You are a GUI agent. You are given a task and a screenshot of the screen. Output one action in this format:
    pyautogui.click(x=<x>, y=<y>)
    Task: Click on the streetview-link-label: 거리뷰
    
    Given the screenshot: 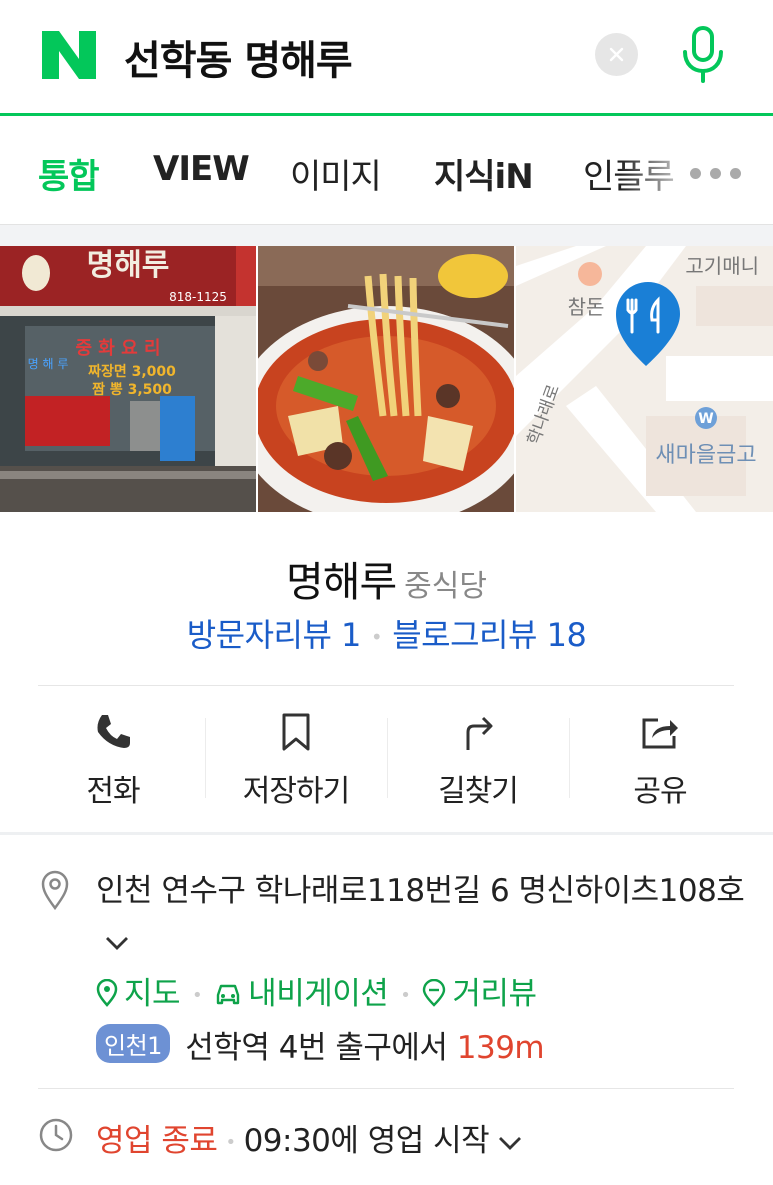 What is the action you would take?
    pyautogui.click(x=494, y=994)
    